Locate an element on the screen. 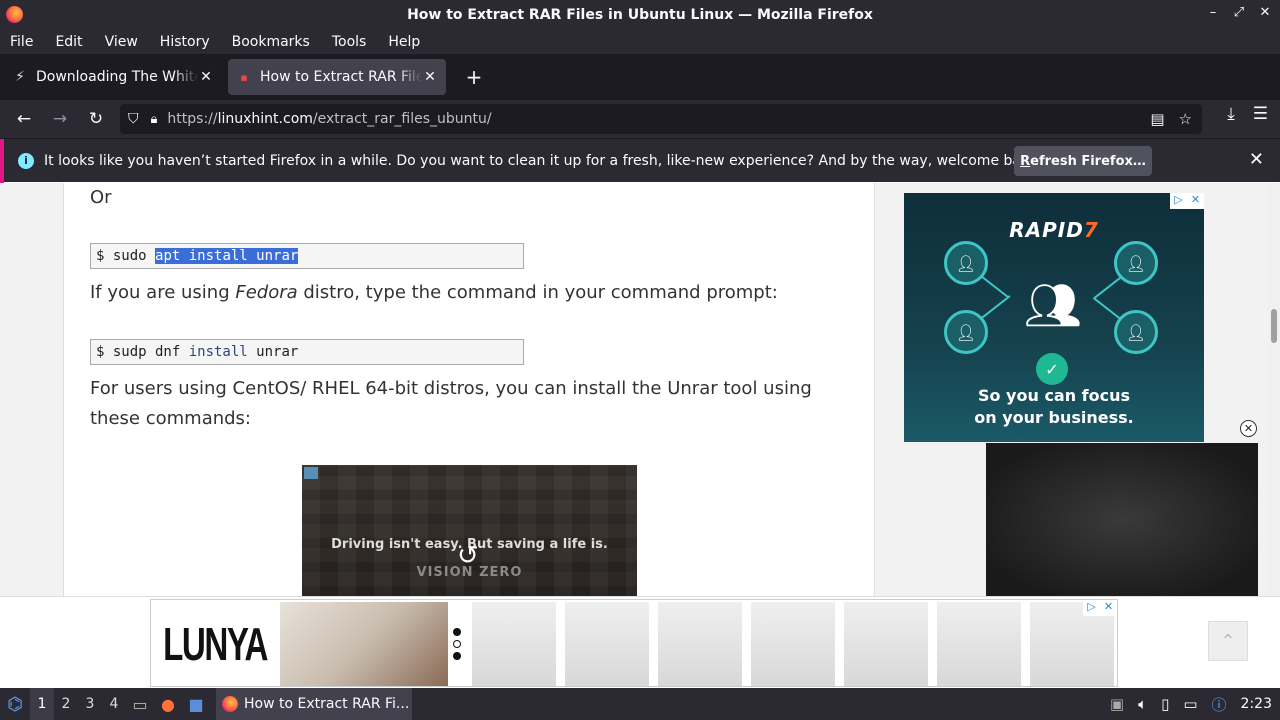 The width and height of the screenshot is (1280, 720). tab-downloading: ⚡ Downloading The White House ✕ is located at coordinates (113, 77).